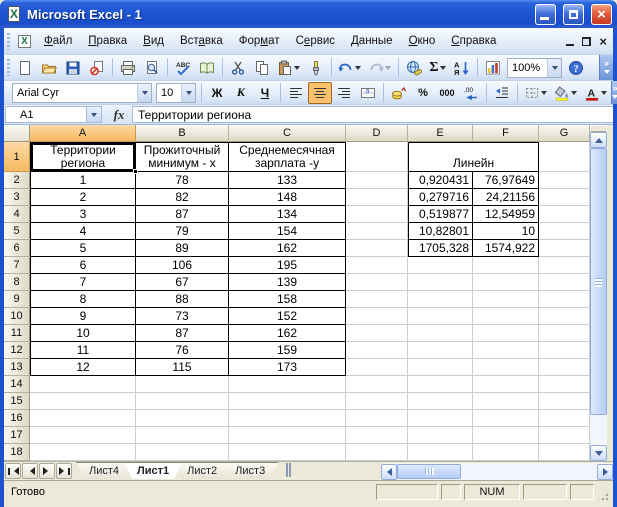 The width and height of the screenshot is (617, 507). Describe the element at coordinates (440, 367) in the screenshot. I see `cell-E13` at that location.